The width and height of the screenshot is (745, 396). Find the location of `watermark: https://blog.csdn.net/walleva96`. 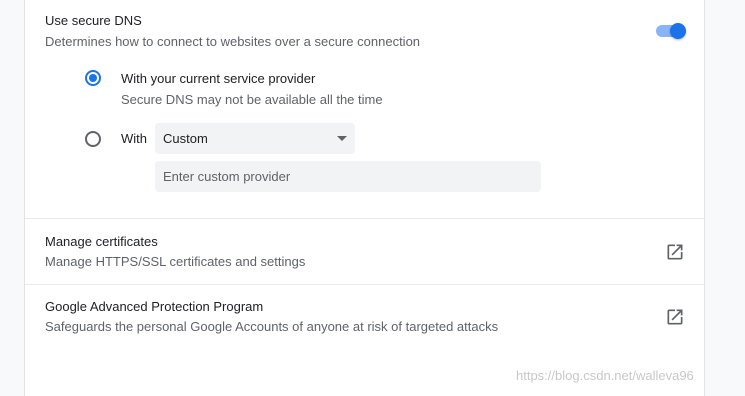

watermark: https://blog.csdn.net/walleva96 is located at coordinates (605, 375).